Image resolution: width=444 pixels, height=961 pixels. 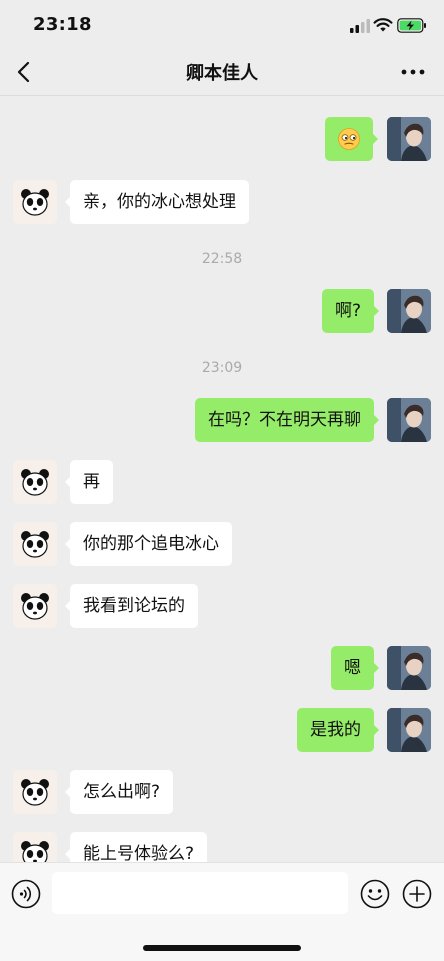 I want to click on message-bubble: 我看到论坛的, so click(x=131, y=606).